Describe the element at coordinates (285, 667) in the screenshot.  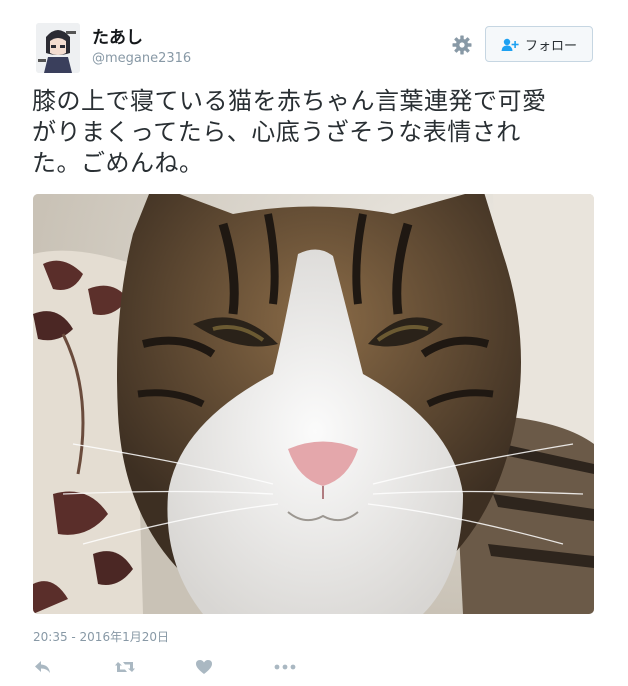
I see `more-icon` at that location.